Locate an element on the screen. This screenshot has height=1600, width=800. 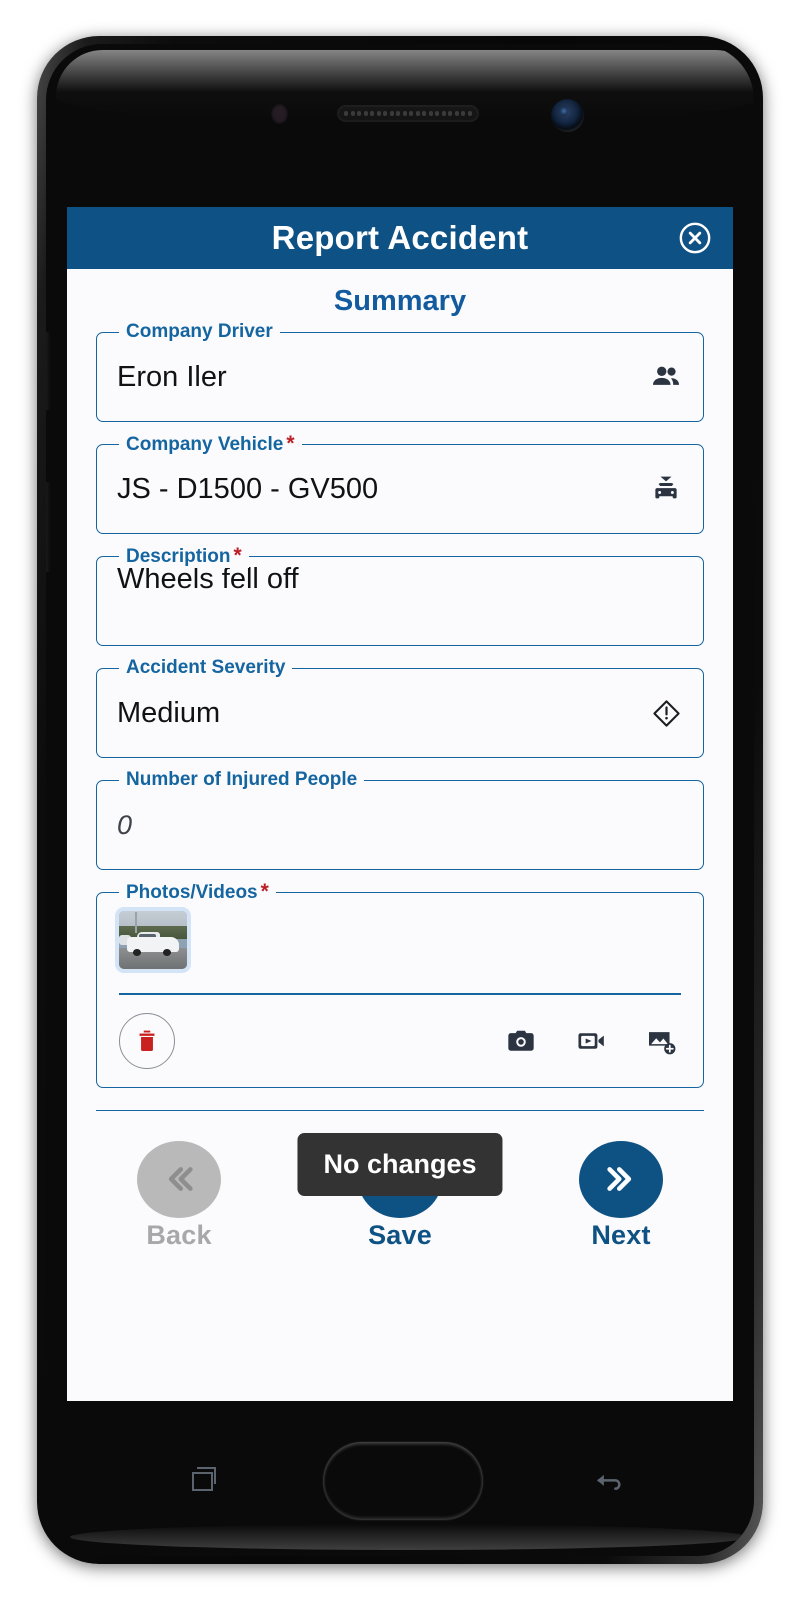
field-photos-videos: Photos/Videos * is located at coordinates (400, 984).